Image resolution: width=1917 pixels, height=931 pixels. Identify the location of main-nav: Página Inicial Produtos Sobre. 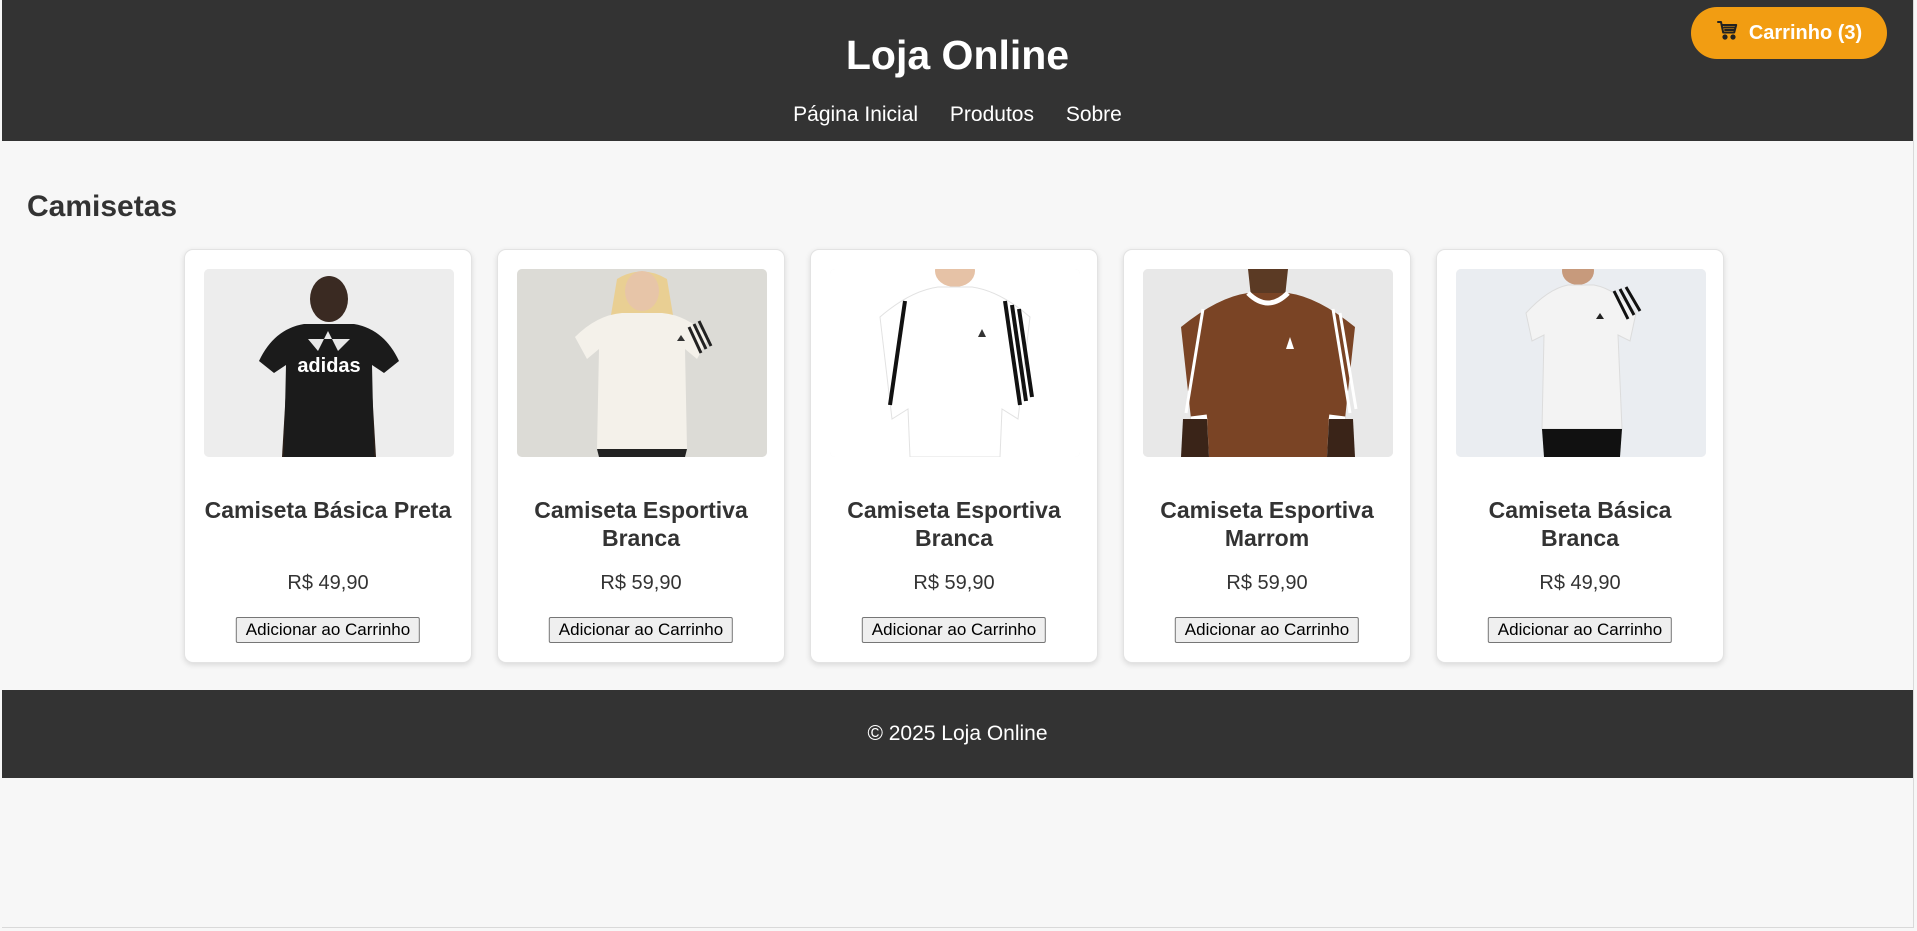
(957, 115).